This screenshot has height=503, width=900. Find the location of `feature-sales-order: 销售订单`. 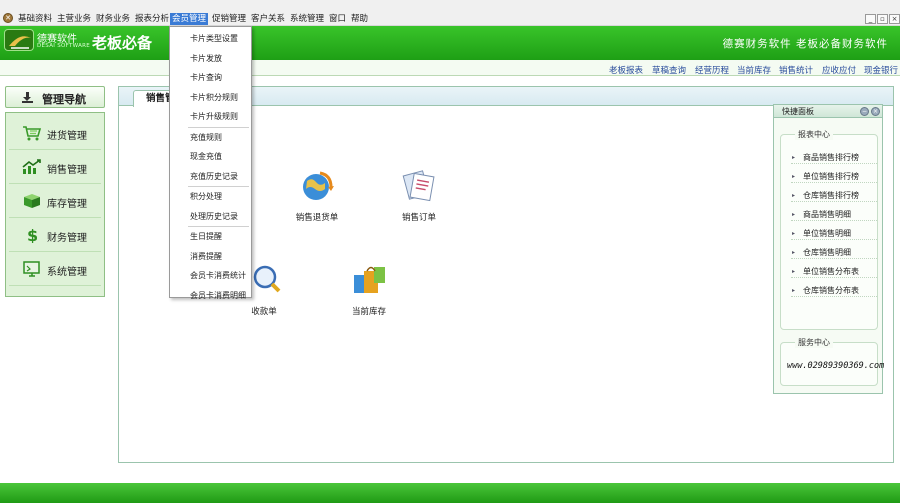

feature-sales-order: 销售订单 is located at coordinates (419, 195).